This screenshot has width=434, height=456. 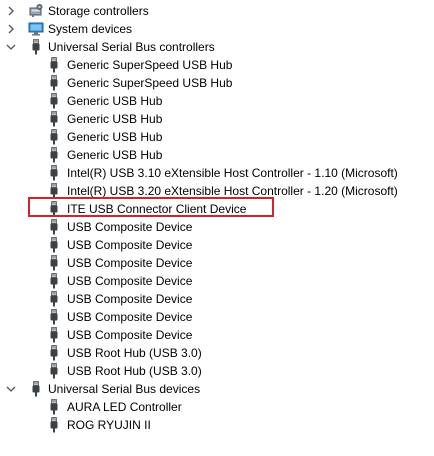 What do you see at coordinates (98, 11) in the screenshot?
I see `category-label: Storage controllers` at bounding box center [98, 11].